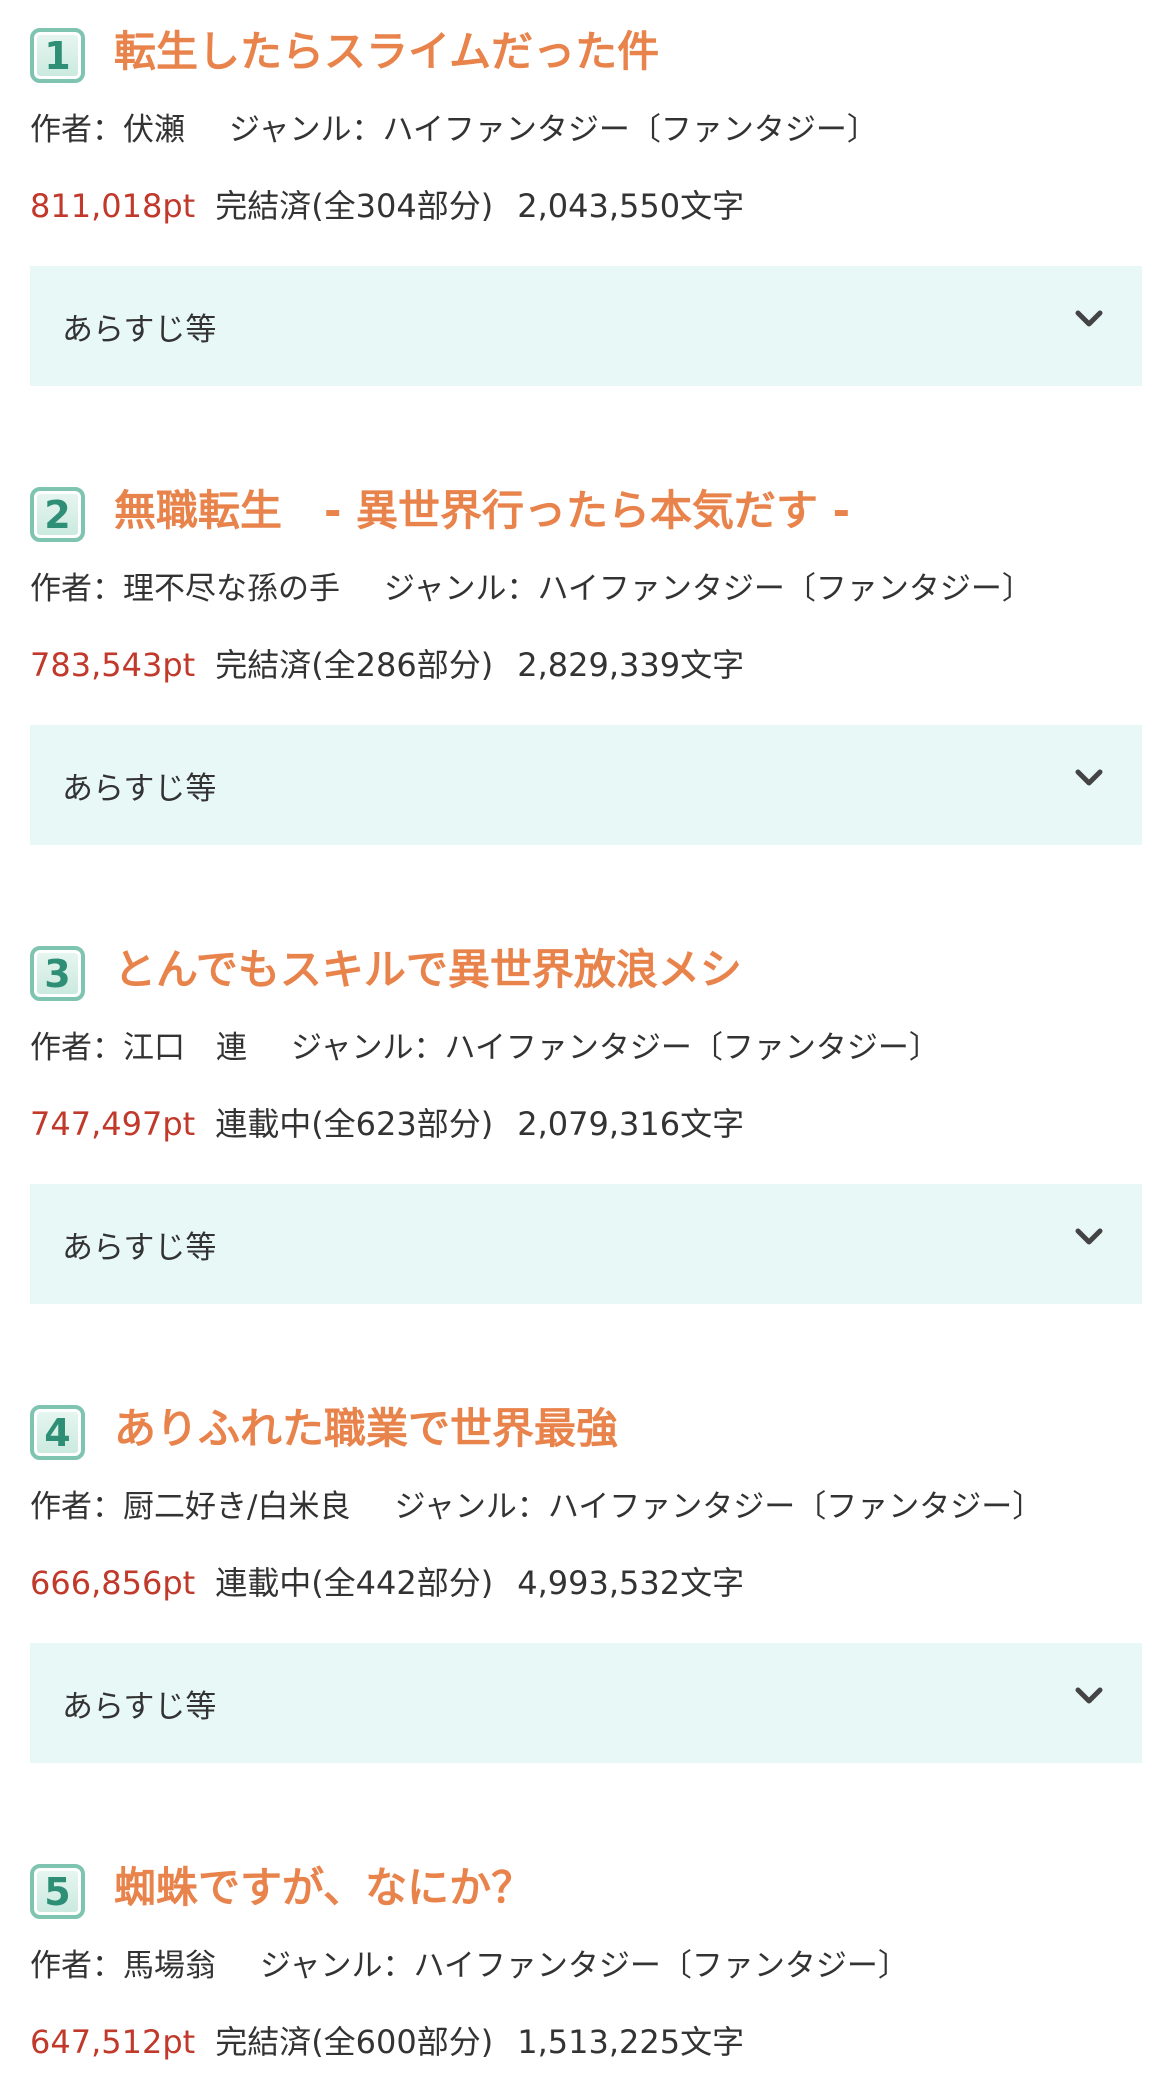 This screenshot has width=1170, height=2097. Describe the element at coordinates (185, 1048) in the screenshot. I see `author-name: 江口 連` at that location.